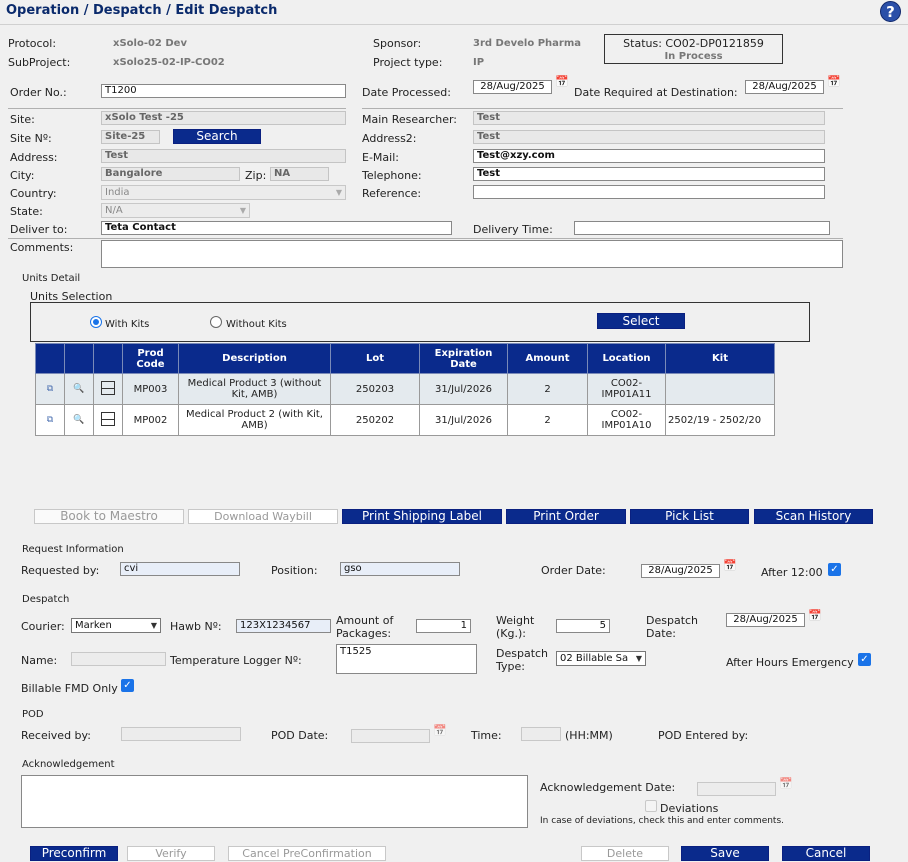 Image resolution: width=908 pixels, height=862 pixels. Describe the element at coordinates (649, 174) in the screenshot. I see `telephone-input: Test` at that location.